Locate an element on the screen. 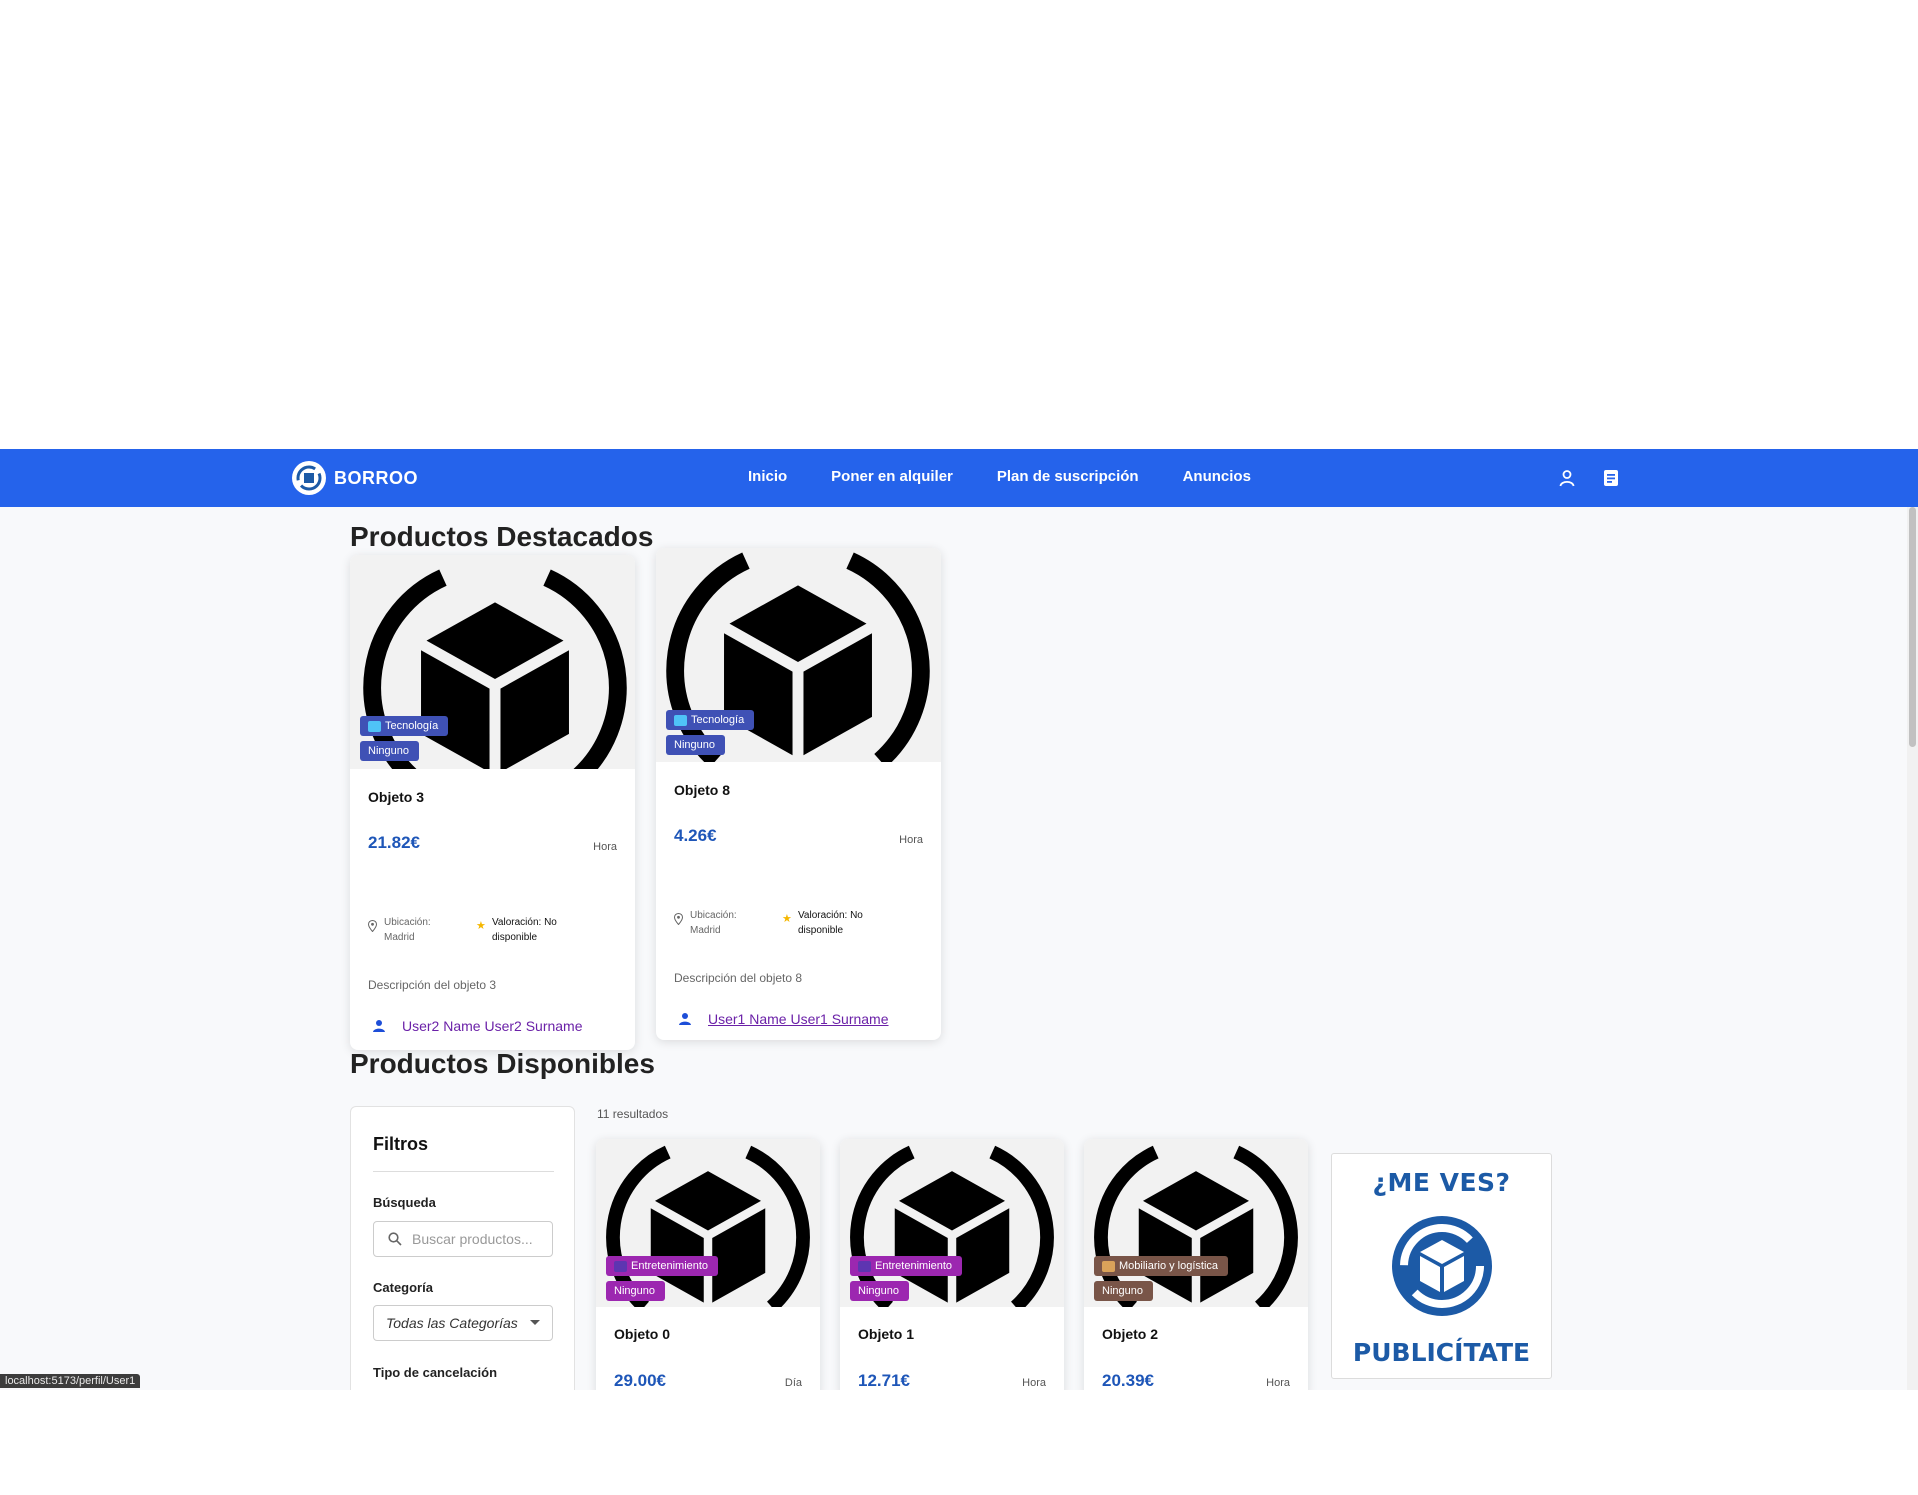 Image resolution: width=1918 pixels, height=1495 pixels. ad-call-to-action: PUBLICÍTATE is located at coordinates (1441, 1352).